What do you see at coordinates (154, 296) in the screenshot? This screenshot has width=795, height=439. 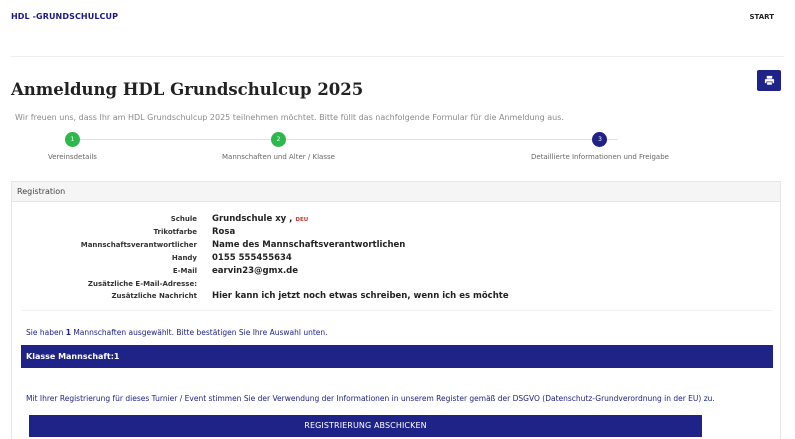 I see `detail-label: Zusätzliche Nachricht` at bounding box center [154, 296].